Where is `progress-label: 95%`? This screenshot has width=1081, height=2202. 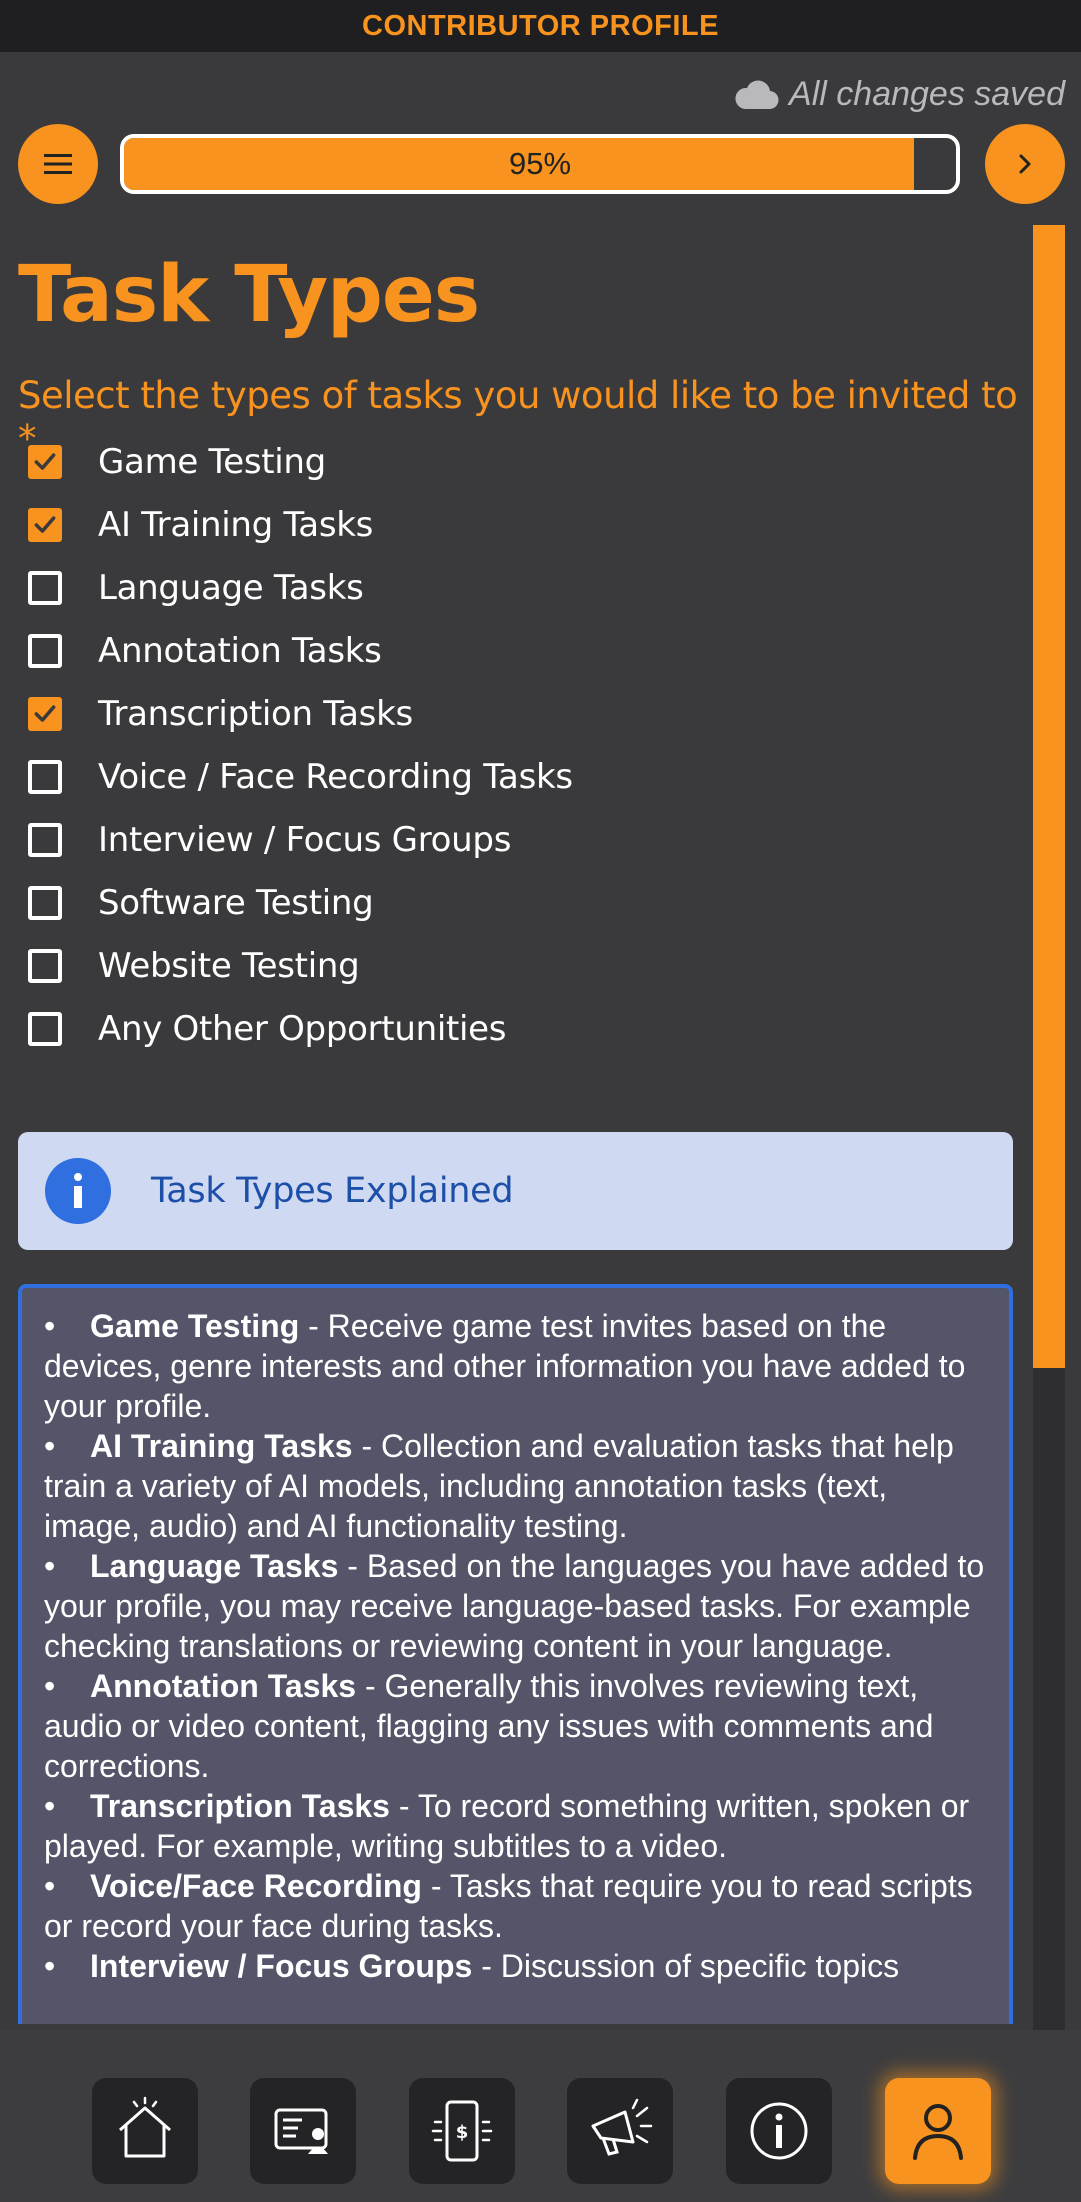 progress-label: 95% is located at coordinates (540, 163).